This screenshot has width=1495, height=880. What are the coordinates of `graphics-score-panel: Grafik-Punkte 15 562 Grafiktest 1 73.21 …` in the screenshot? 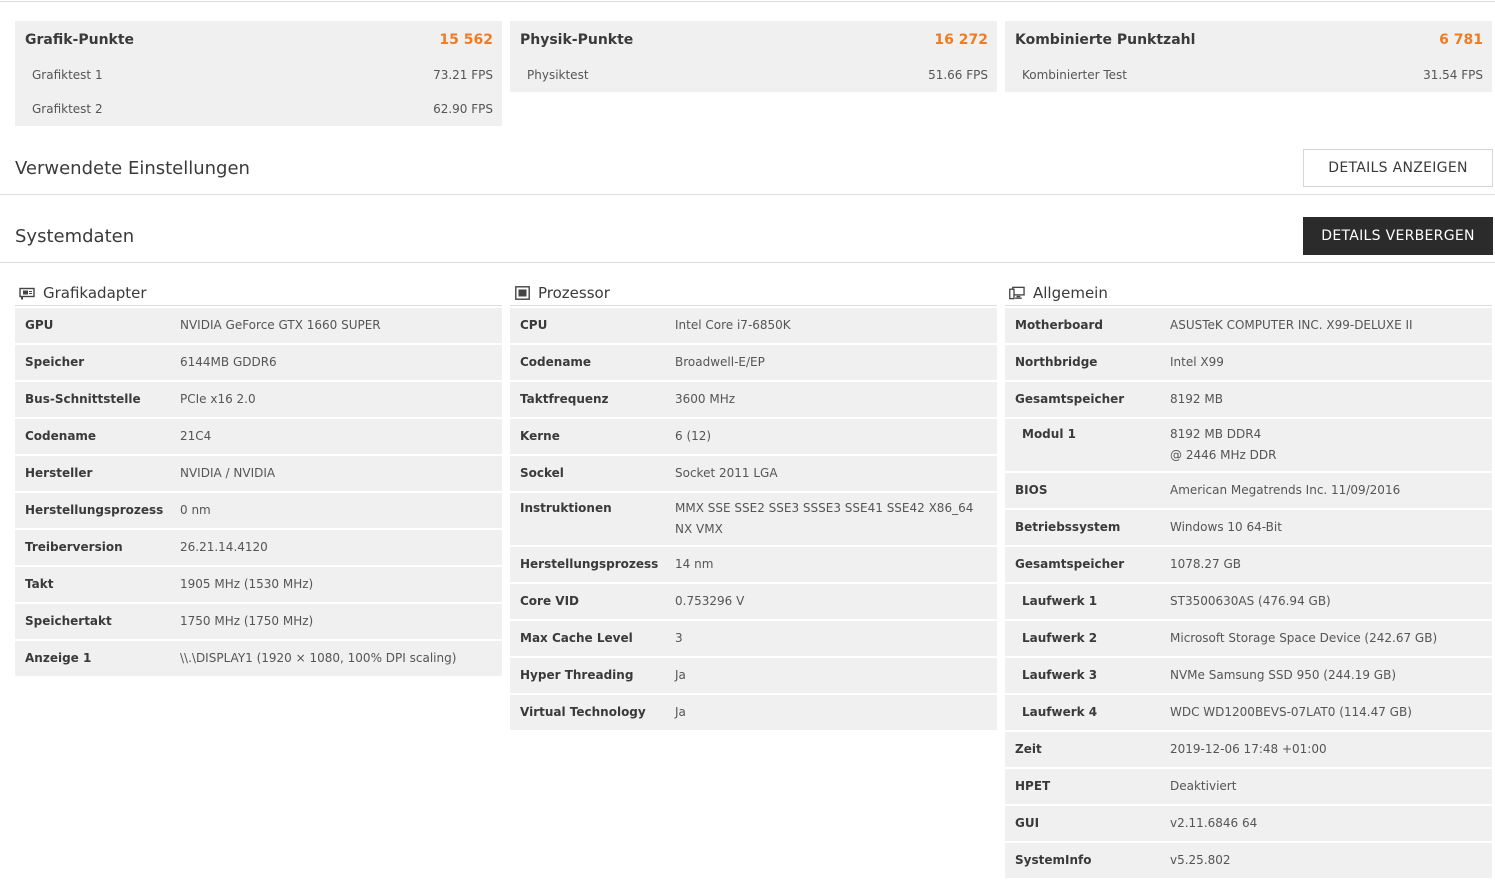 It's located at (258, 73).